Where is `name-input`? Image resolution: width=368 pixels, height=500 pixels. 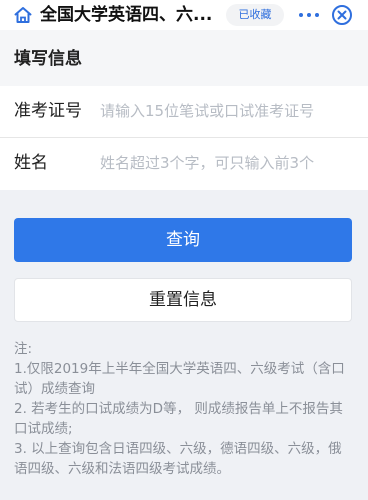 name-input is located at coordinates (228, 163).